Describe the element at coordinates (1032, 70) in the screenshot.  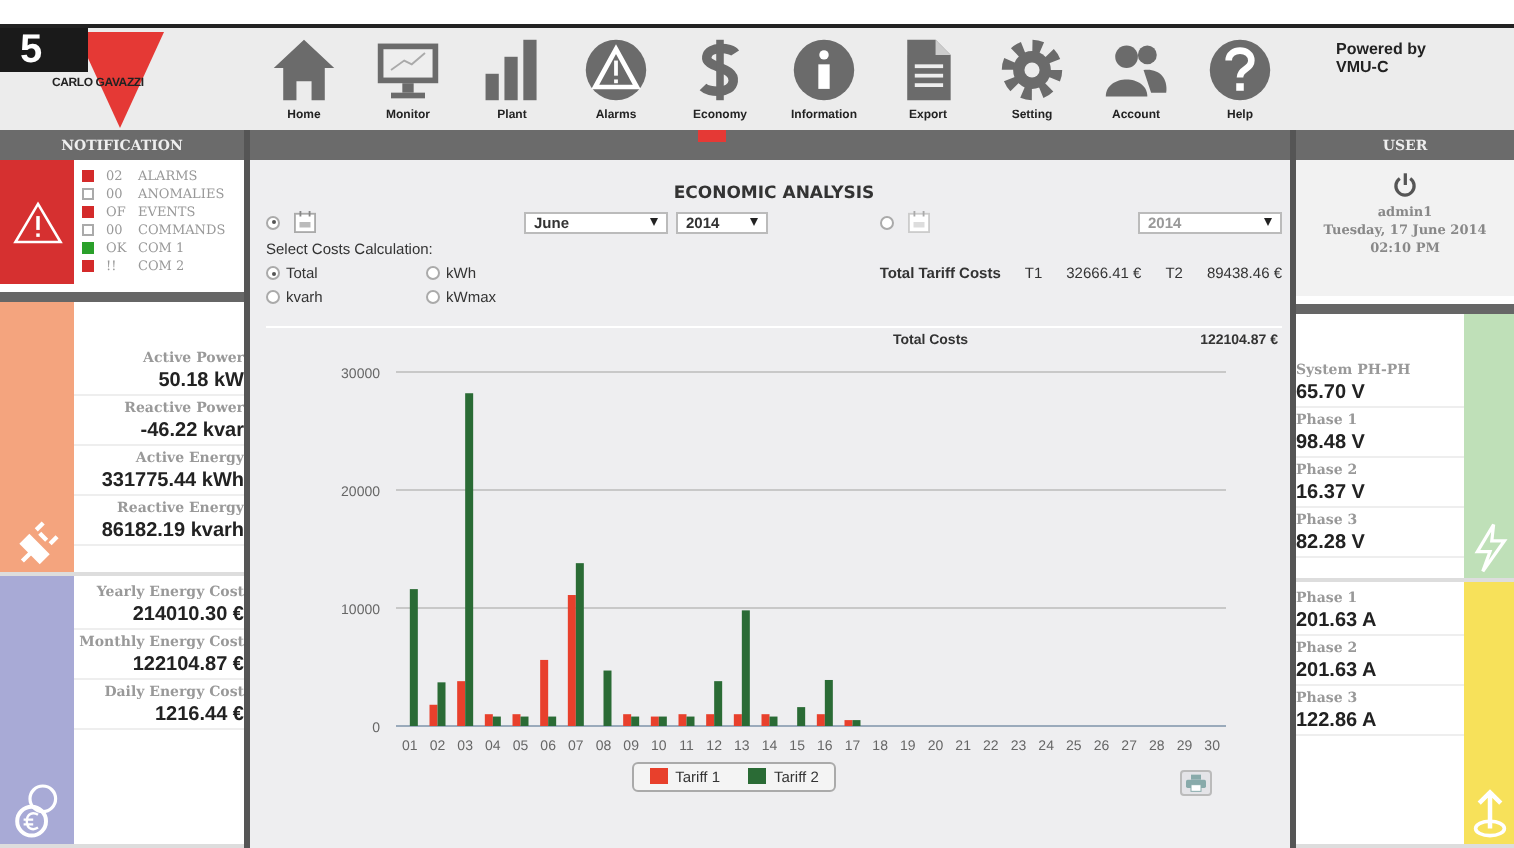
I see `settings-icon` at that location.